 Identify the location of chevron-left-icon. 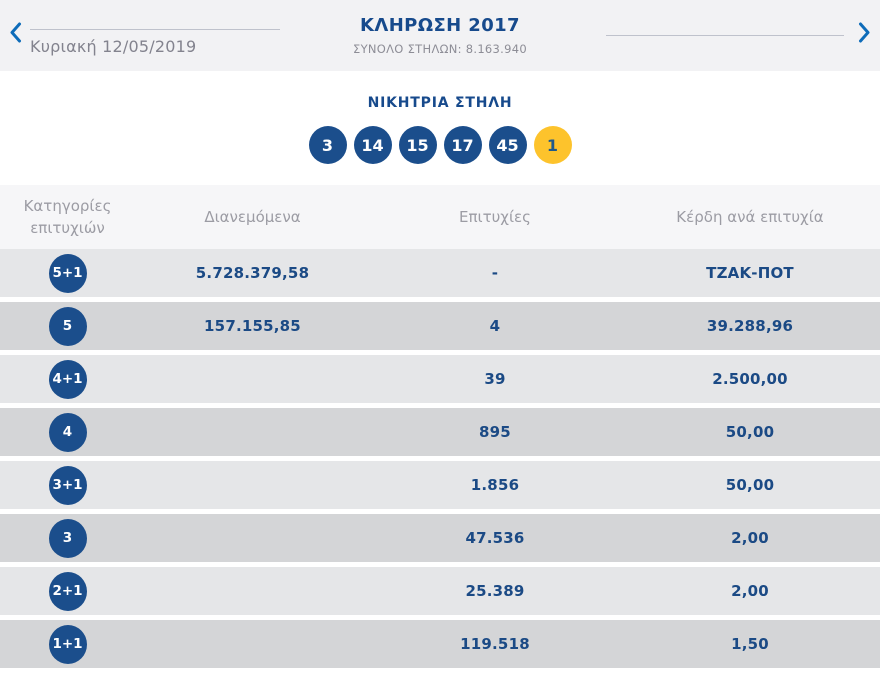
(15, 34).